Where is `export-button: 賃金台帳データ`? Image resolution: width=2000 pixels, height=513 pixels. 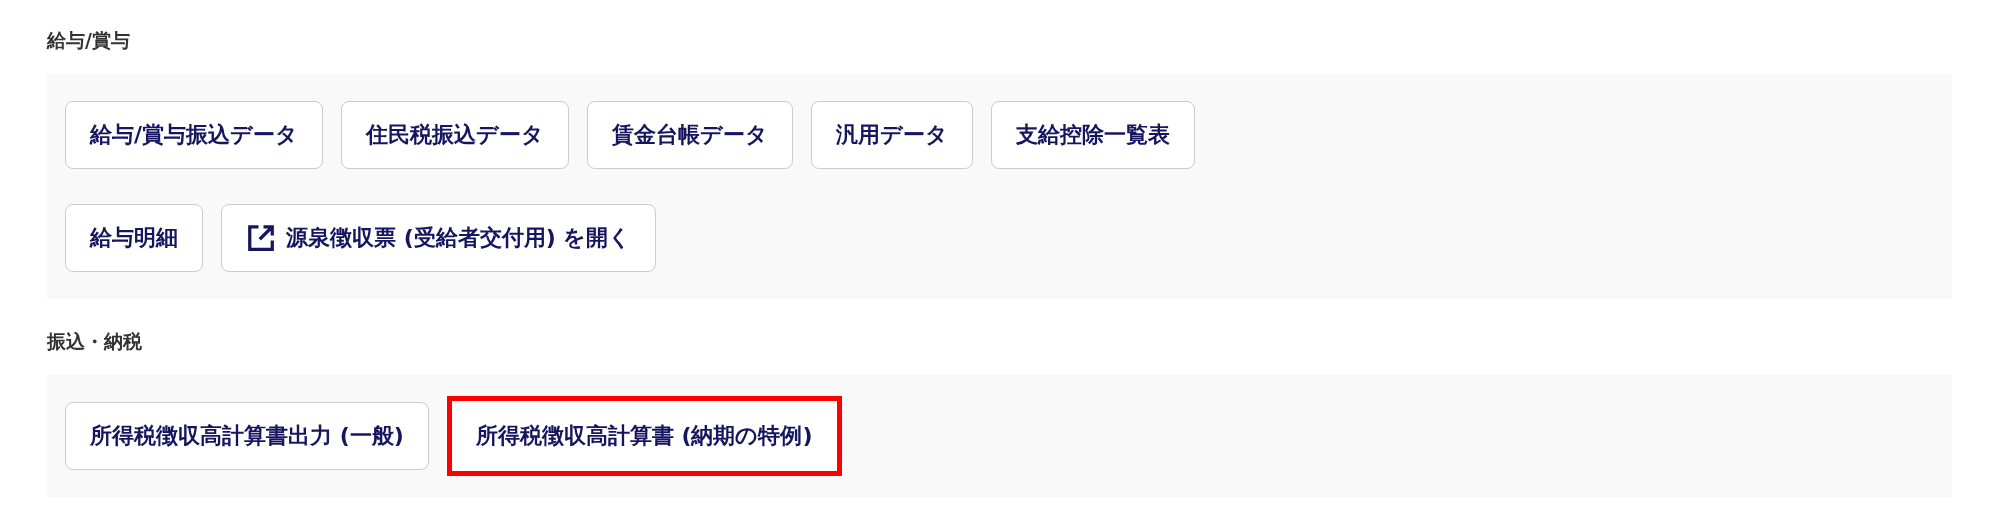
export-button: 賃金台帳データ is located at coordinates (690, 135).